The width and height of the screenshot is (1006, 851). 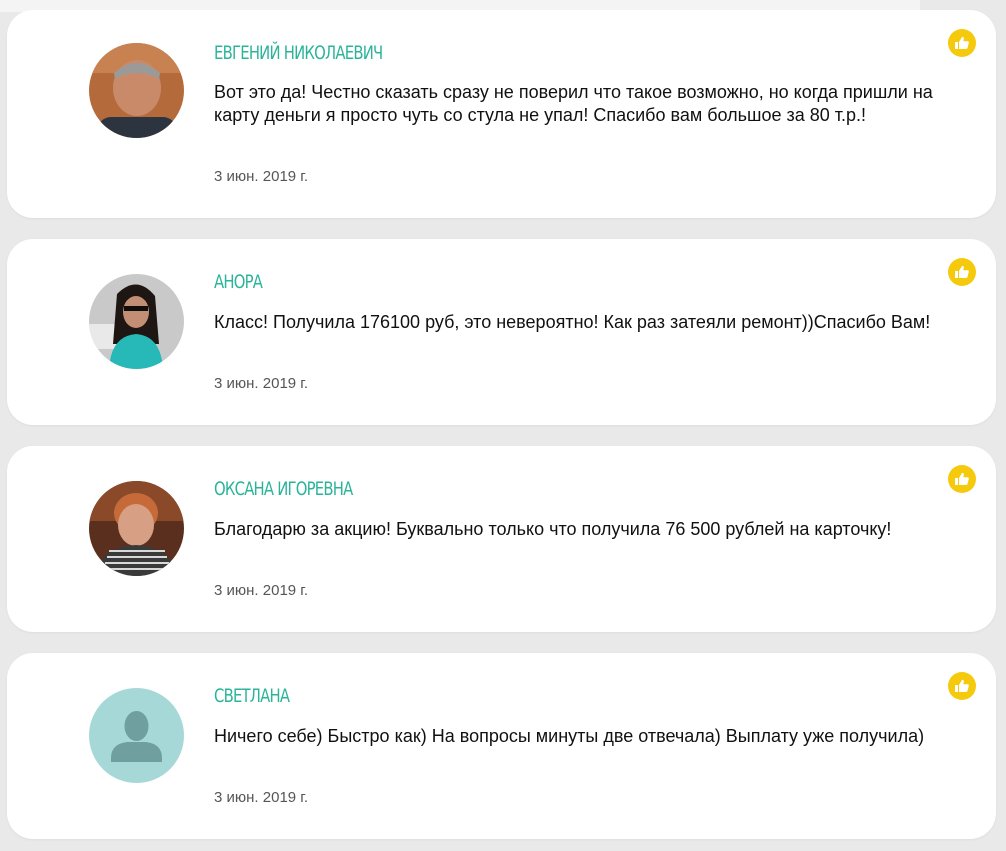 What do you see at coordinates (298, 53) in the screenshot?
I see `reviewer-name: ЕВГЕНИЙ НИКОЛАЕВИЧ` at bounding box center [298, 53].